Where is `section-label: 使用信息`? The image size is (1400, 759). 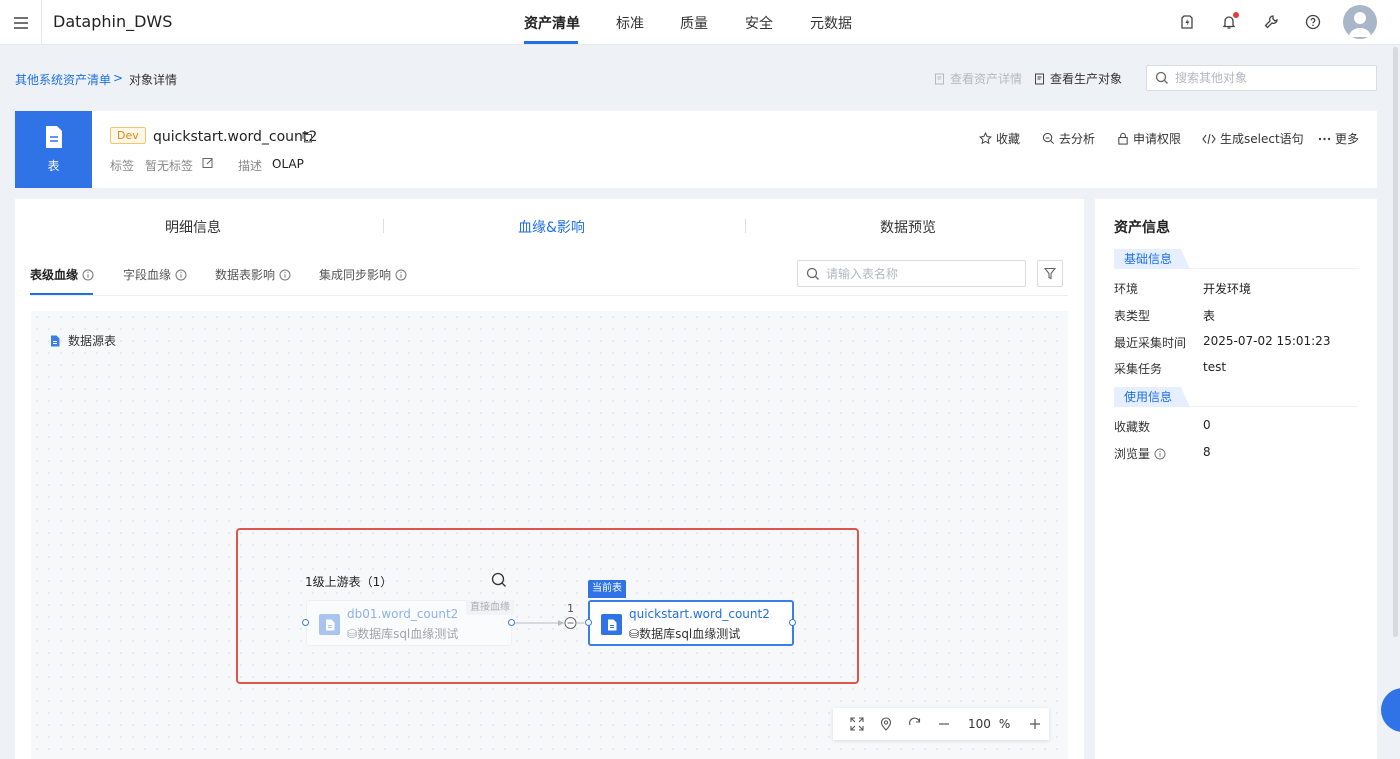
section-label: 使用信息 is located at coordinates (1152, 397).